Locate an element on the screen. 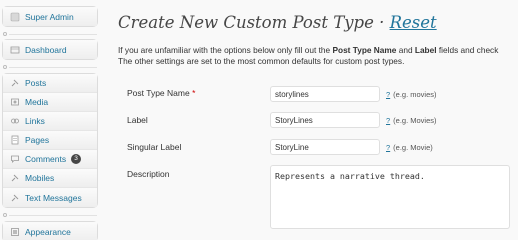 The height and width of the screenshot is (240, 518). user-icon is located at coordinates (14, 16).